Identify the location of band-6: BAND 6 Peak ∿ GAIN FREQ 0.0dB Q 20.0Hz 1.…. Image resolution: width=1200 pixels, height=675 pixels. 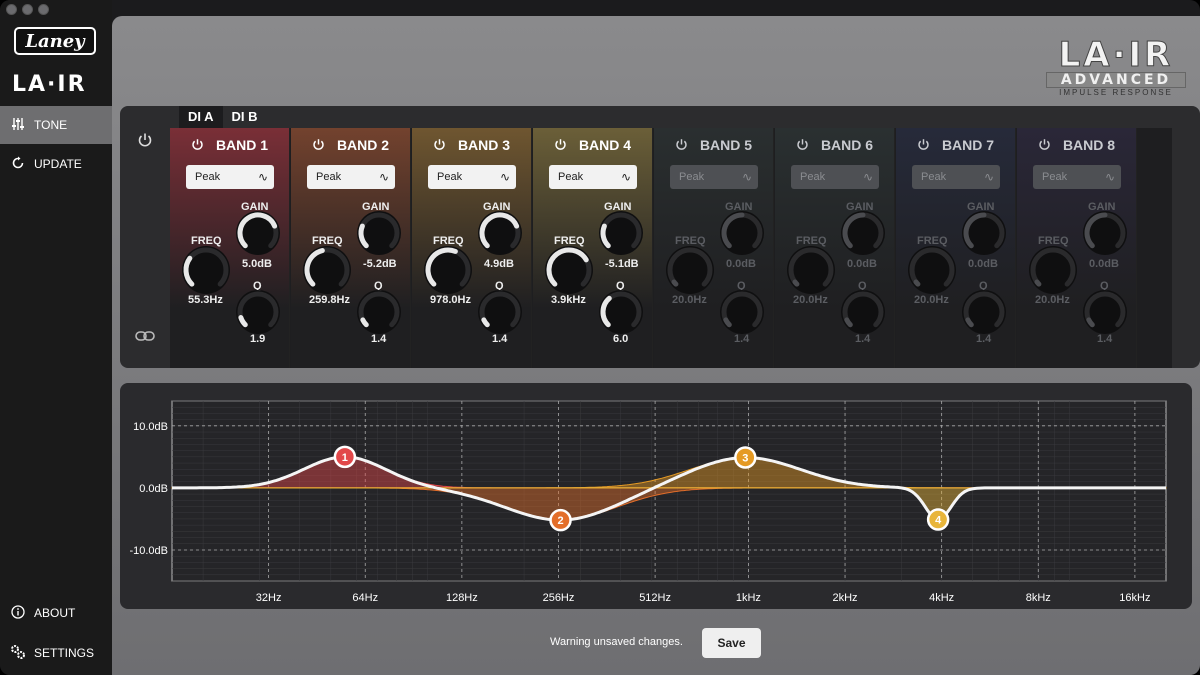
(835, 248).